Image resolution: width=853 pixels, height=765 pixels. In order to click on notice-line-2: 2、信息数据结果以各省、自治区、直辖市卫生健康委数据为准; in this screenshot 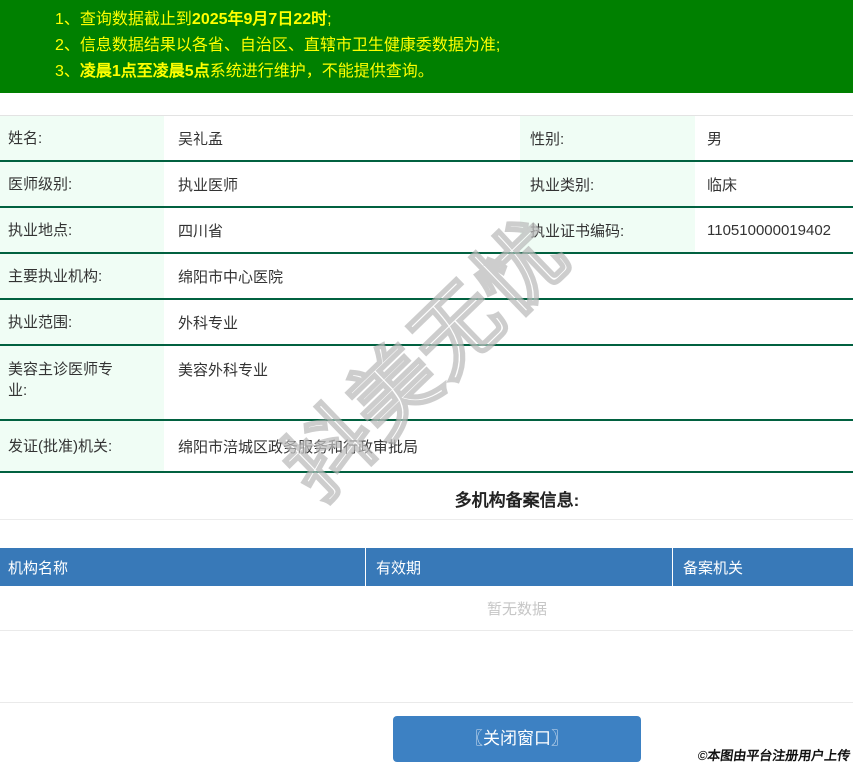, I will do `click(278, 45)`.